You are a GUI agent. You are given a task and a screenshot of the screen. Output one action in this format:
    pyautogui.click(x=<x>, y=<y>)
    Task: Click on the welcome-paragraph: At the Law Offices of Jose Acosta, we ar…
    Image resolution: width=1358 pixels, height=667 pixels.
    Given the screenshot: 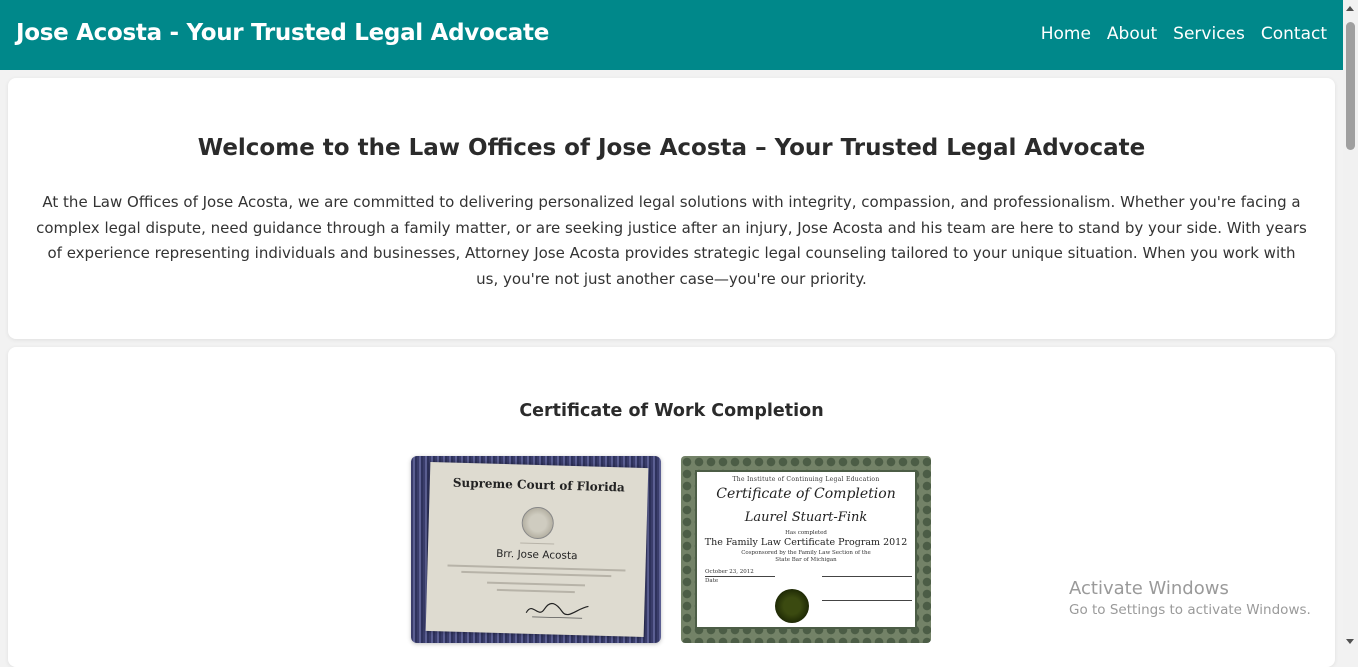 What is the action you would take?
    pyautogui.click(x=671, y=240)
    